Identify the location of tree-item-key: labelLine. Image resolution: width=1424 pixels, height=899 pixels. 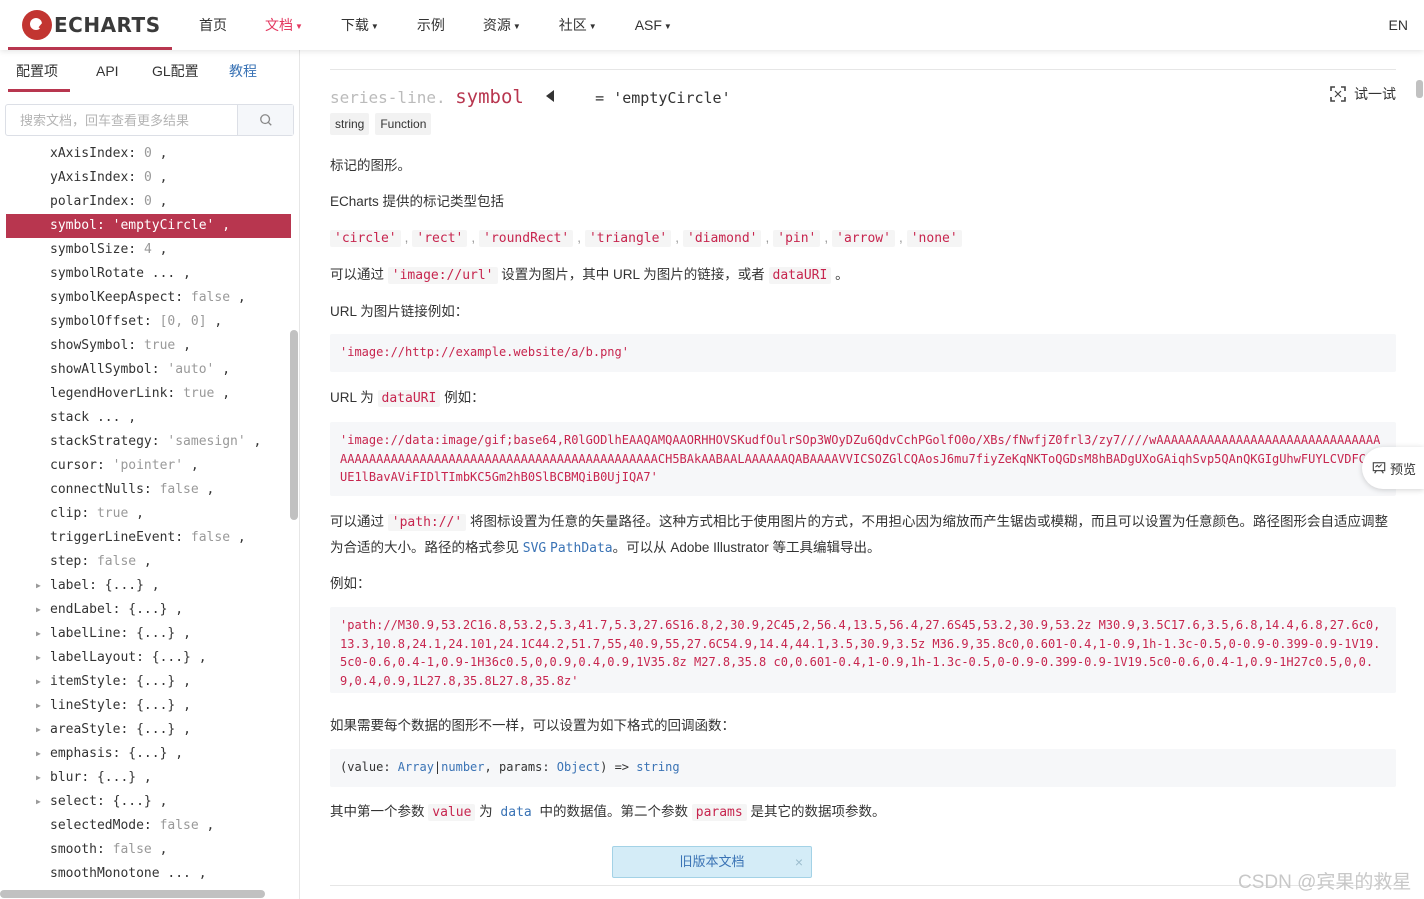
(85, 633).